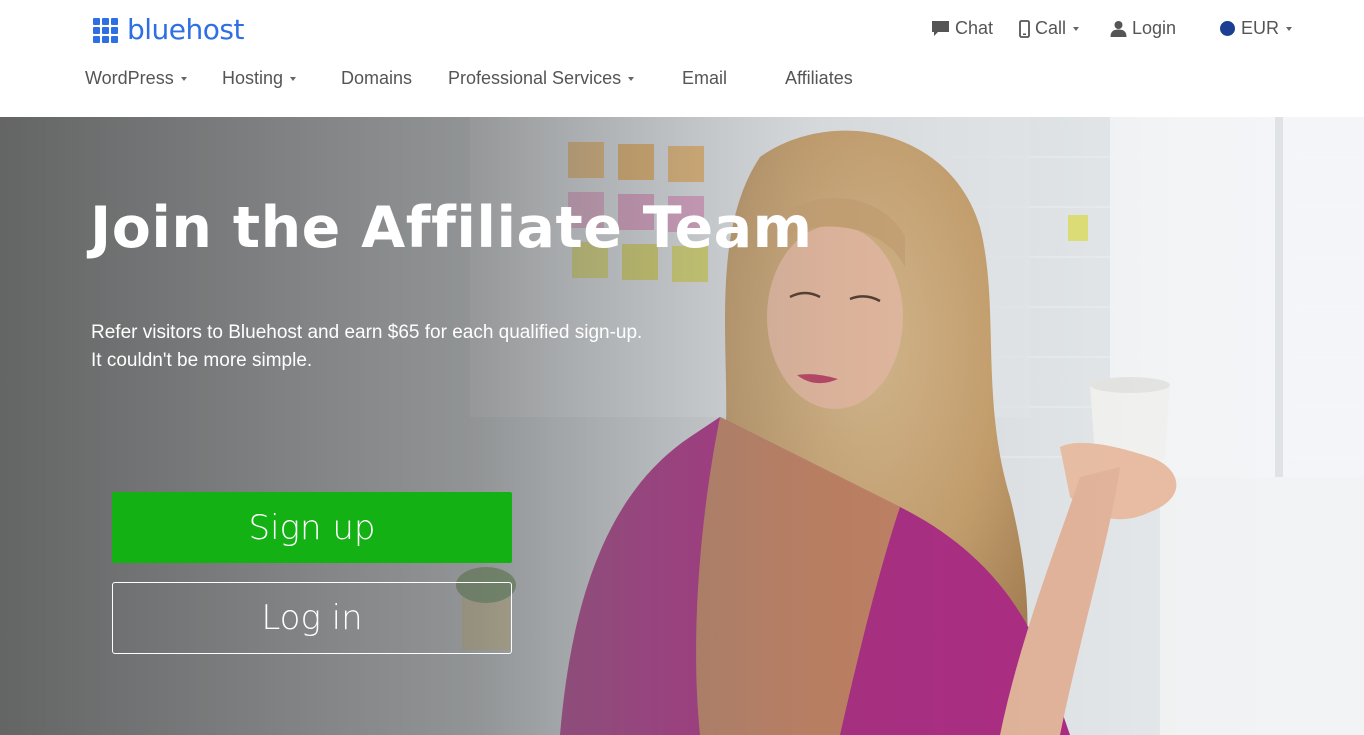  Describe the element at coordinates (1260, 28) in the screenshot. I see `currency-label: EUR` at that location.